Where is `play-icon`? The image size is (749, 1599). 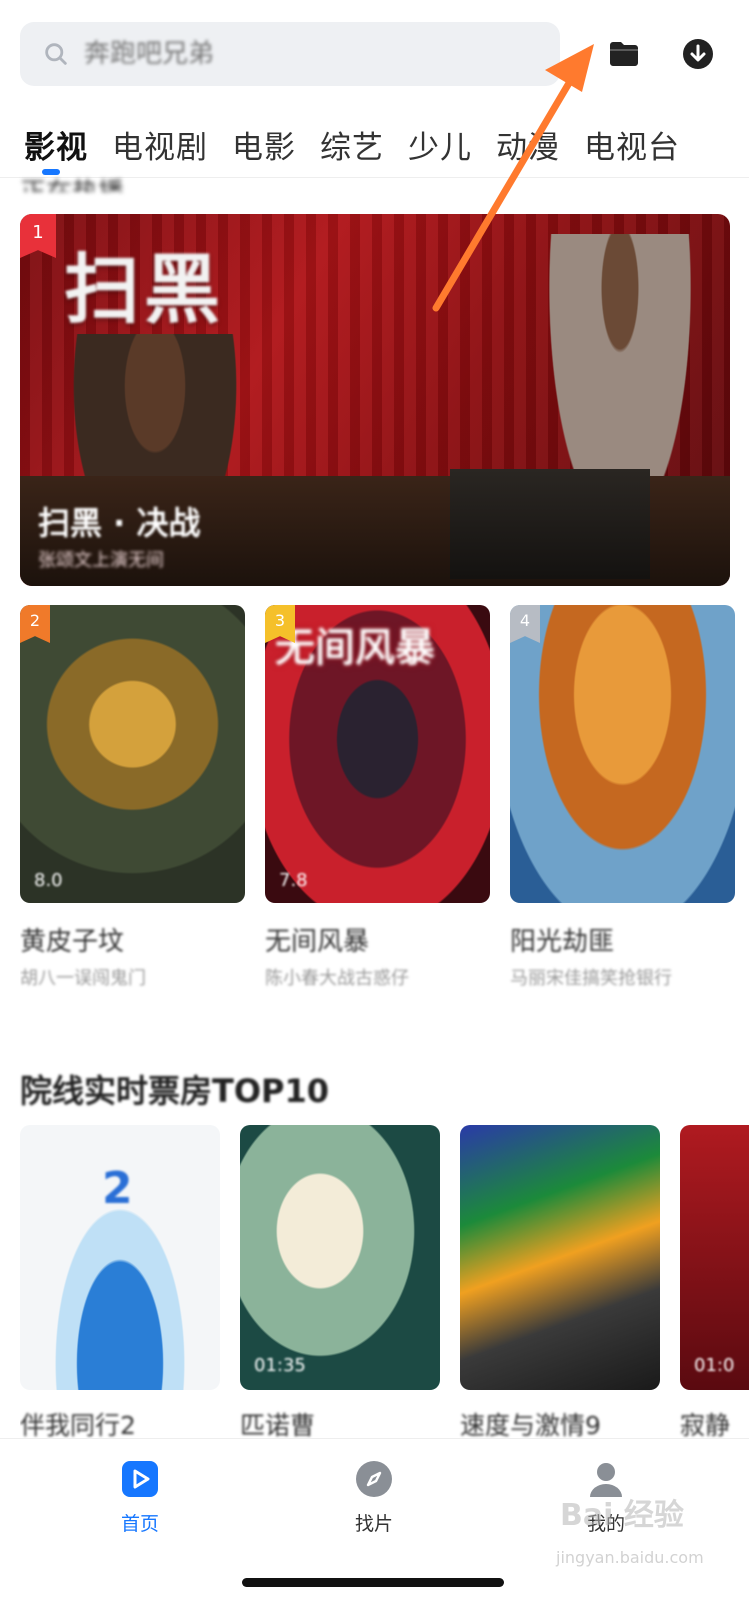 play-icon is located at coordinates (140, 1479).